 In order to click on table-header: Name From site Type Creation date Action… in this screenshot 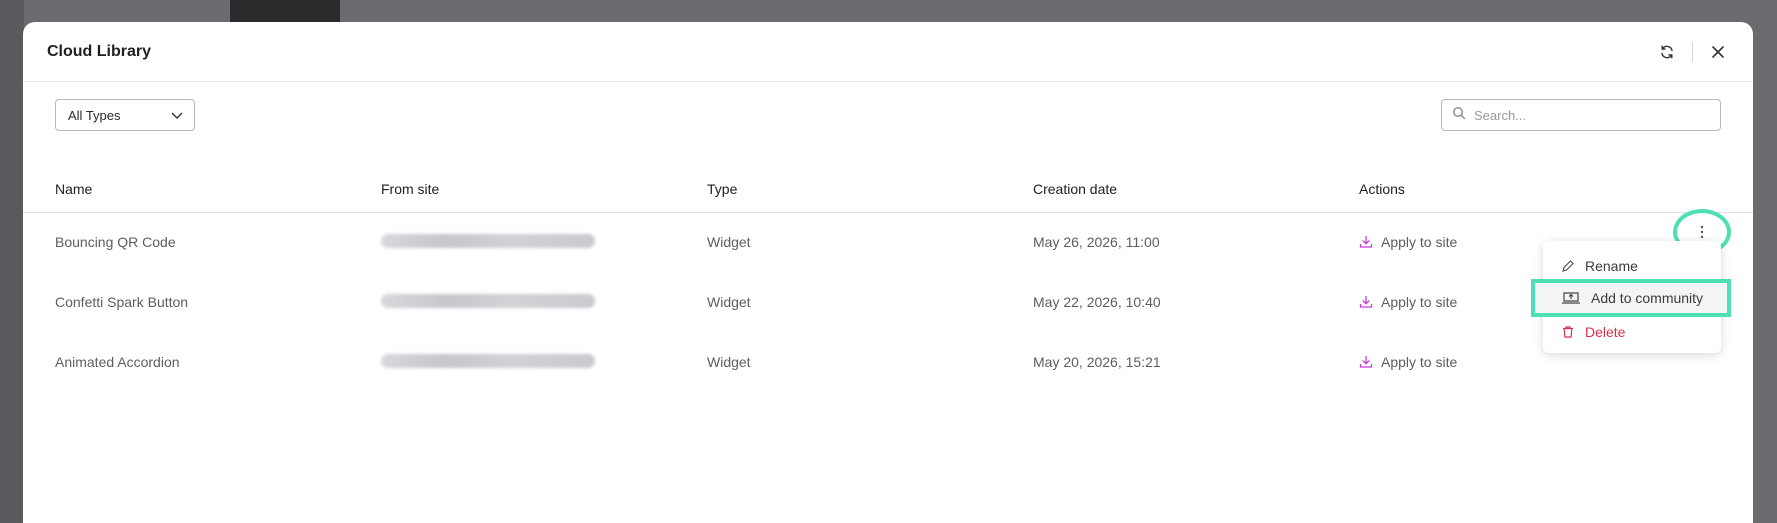, I will do `click(888, 190)`.